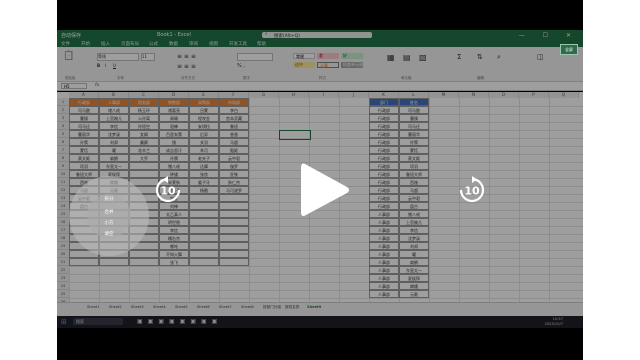  Describe the element at coordinates (474, 95) in the screenshot. I see `column-header-n: N` at that location.